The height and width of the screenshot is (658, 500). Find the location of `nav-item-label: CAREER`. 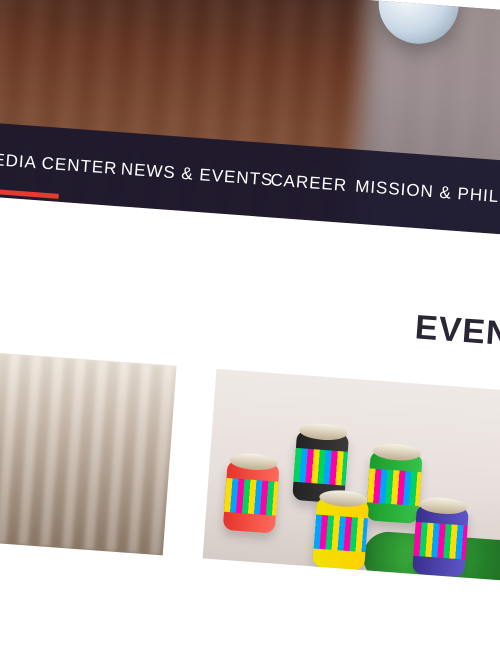

nav-item-label: CAREER is located at coordinates (308, 182).